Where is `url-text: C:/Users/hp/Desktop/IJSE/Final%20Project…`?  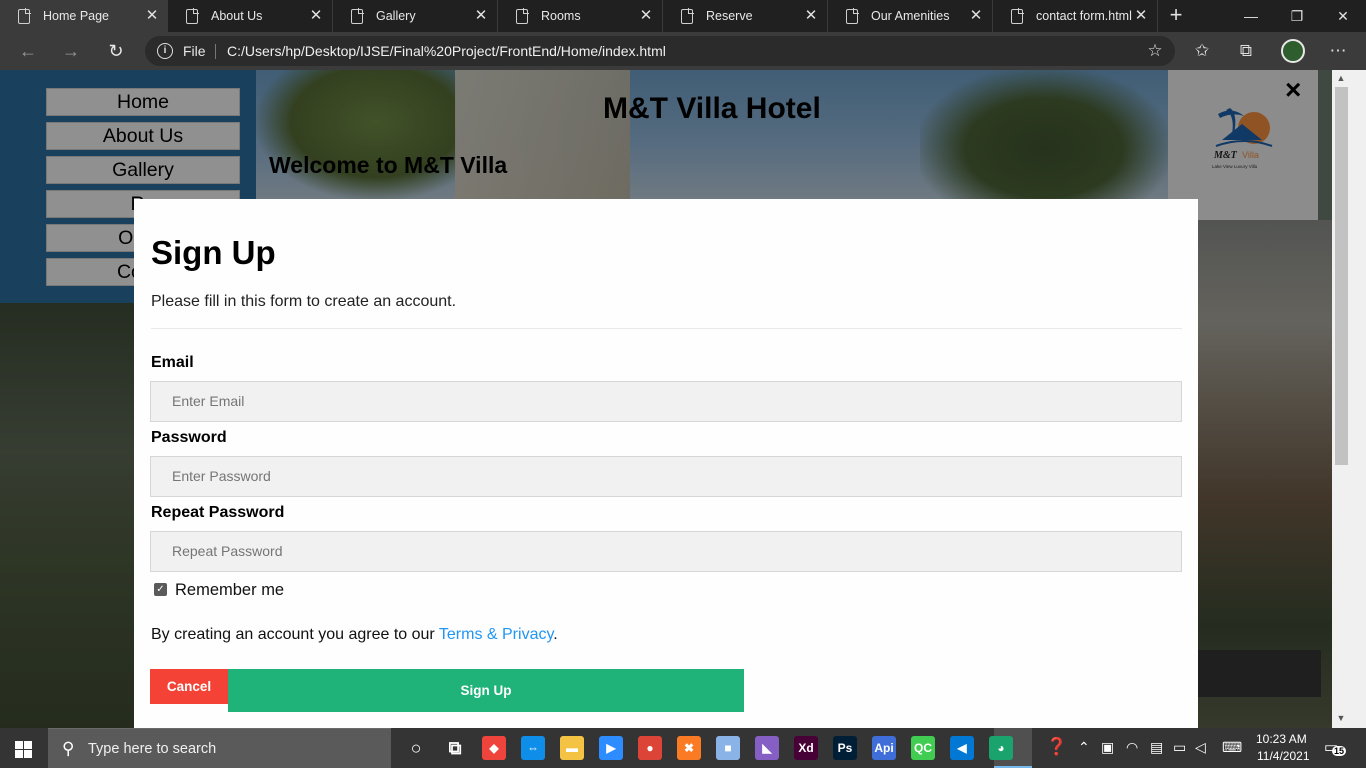 url-text: C:/Users/hp/Desktop/IJSE/Final%20Project… is located at coordinates (446, 51).